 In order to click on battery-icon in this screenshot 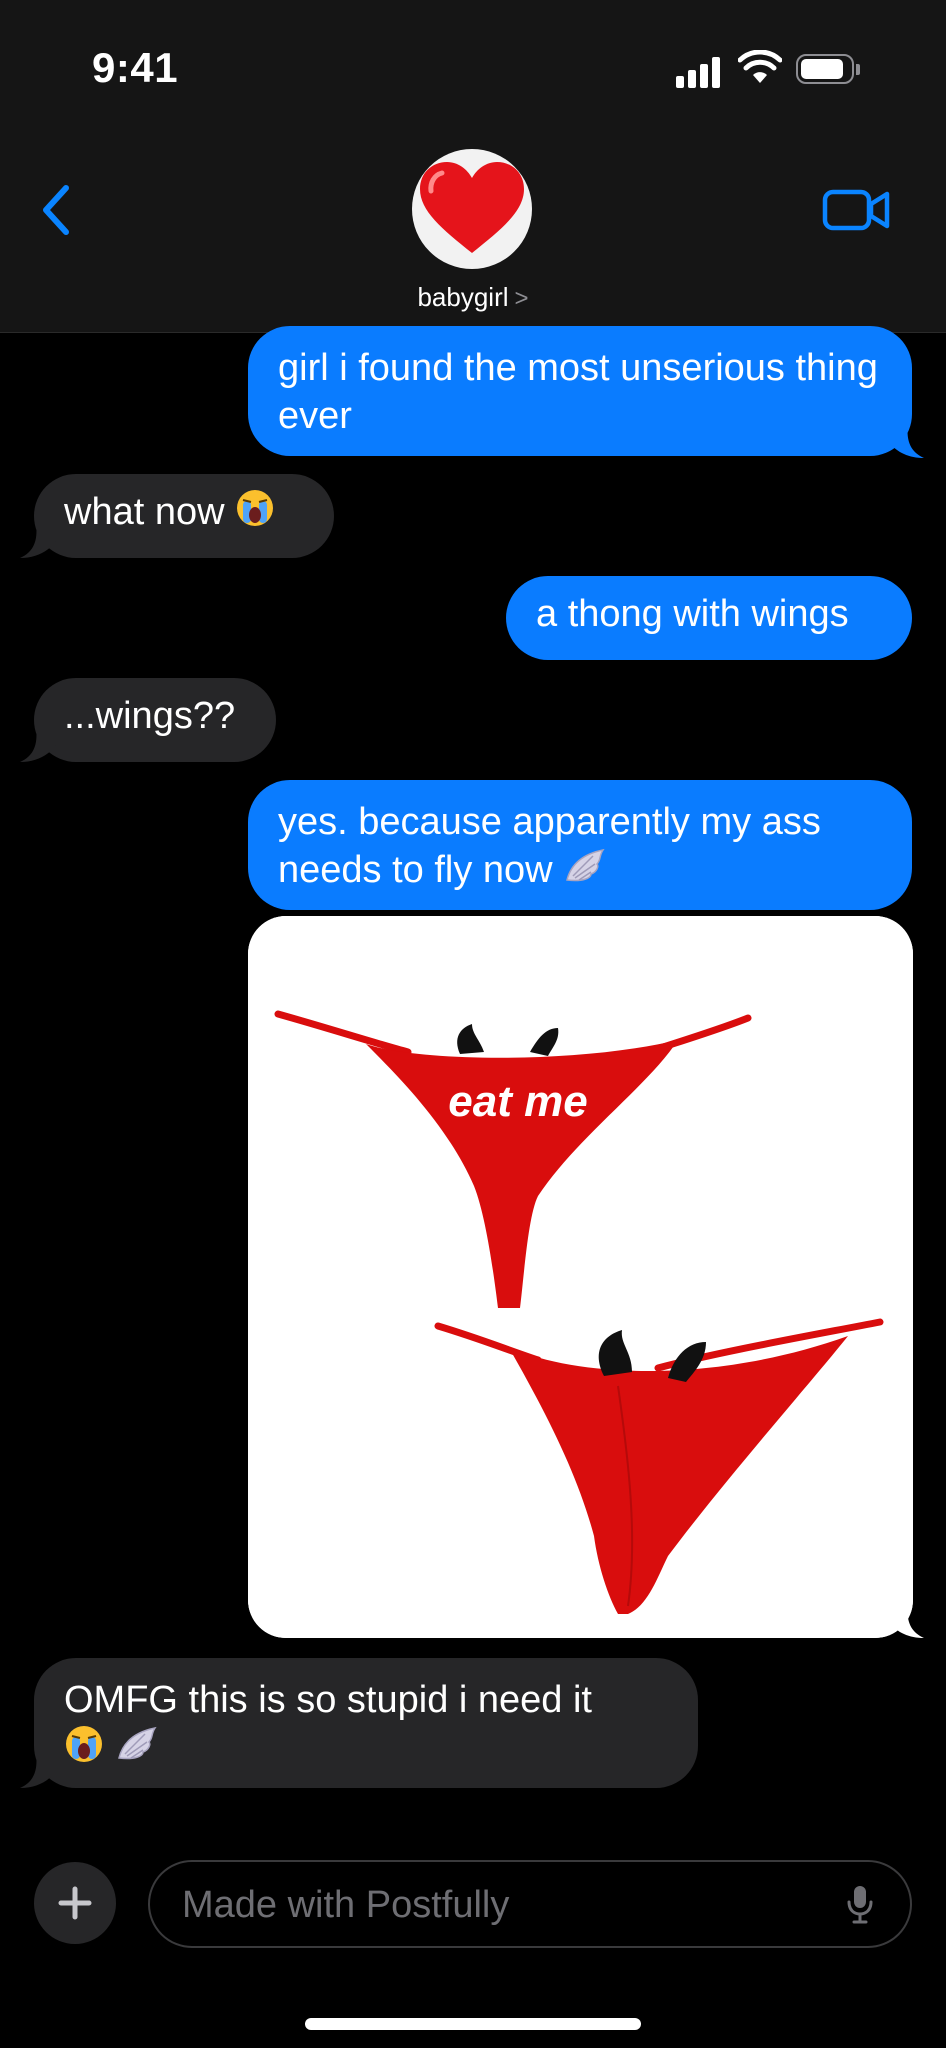, I will do `click(829, 70)`.